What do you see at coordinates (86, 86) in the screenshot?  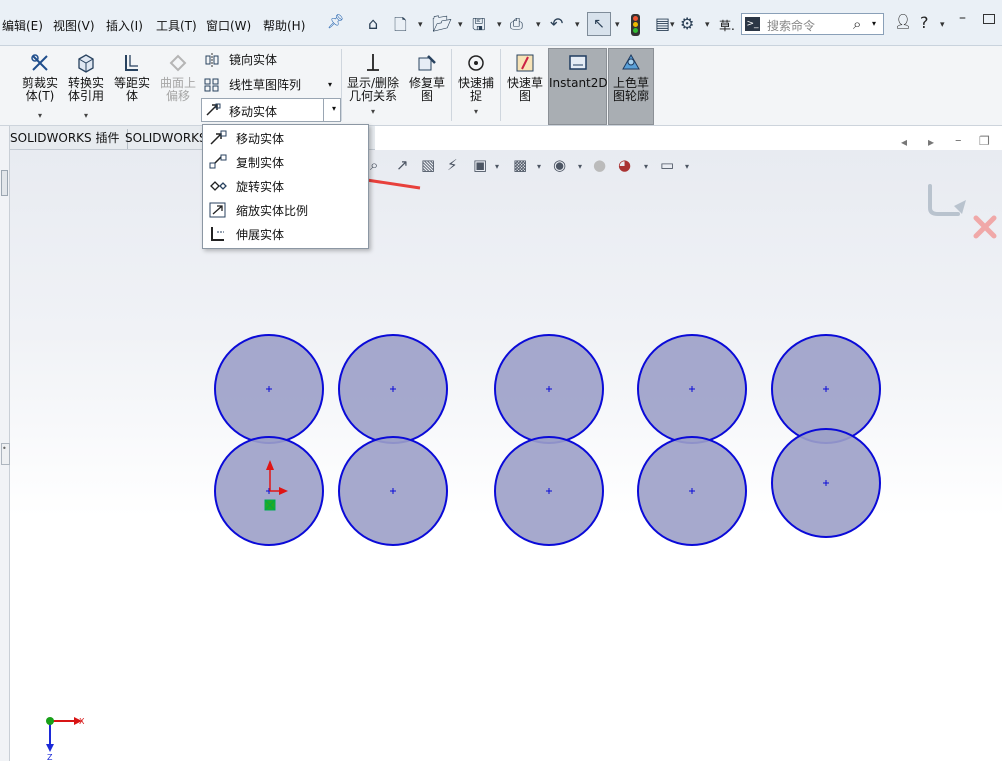 I see `convert-entities-button: 转换实体引用 ▾` at bounding box center [86, 86].